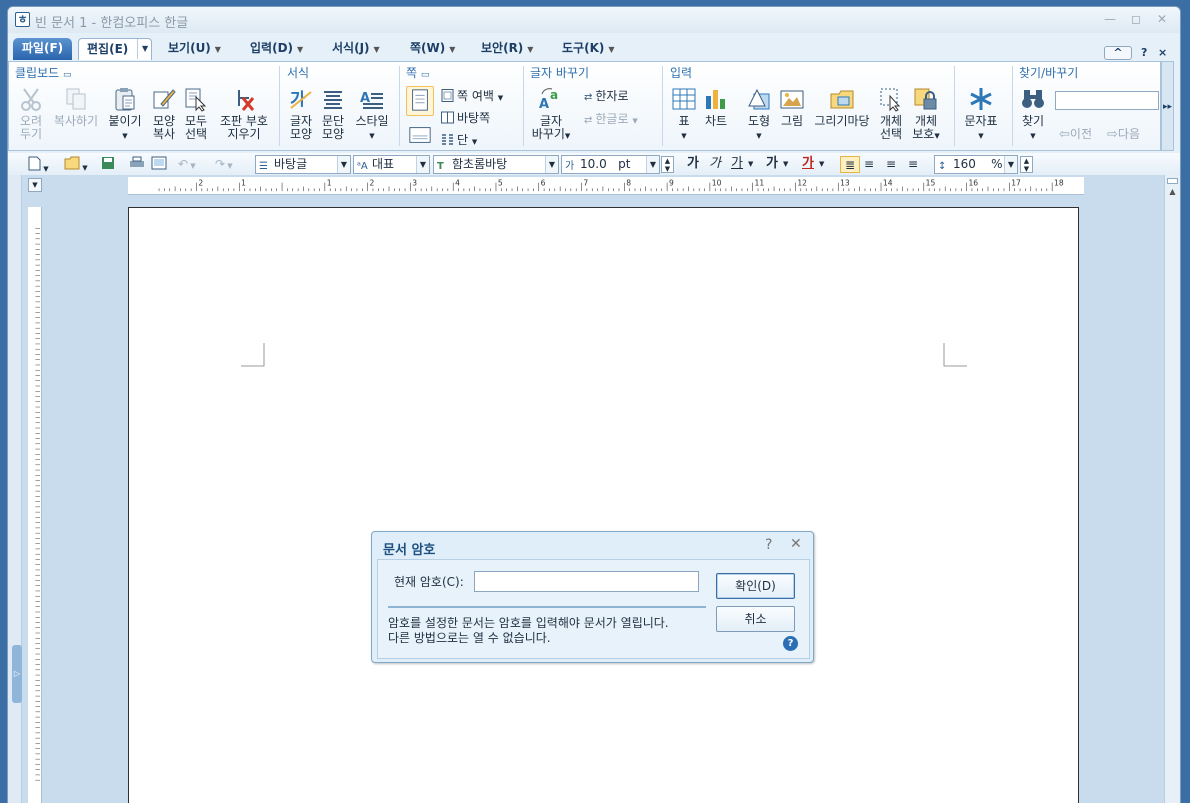  I want to click on align-left-button: ≡, so click(869, 164).